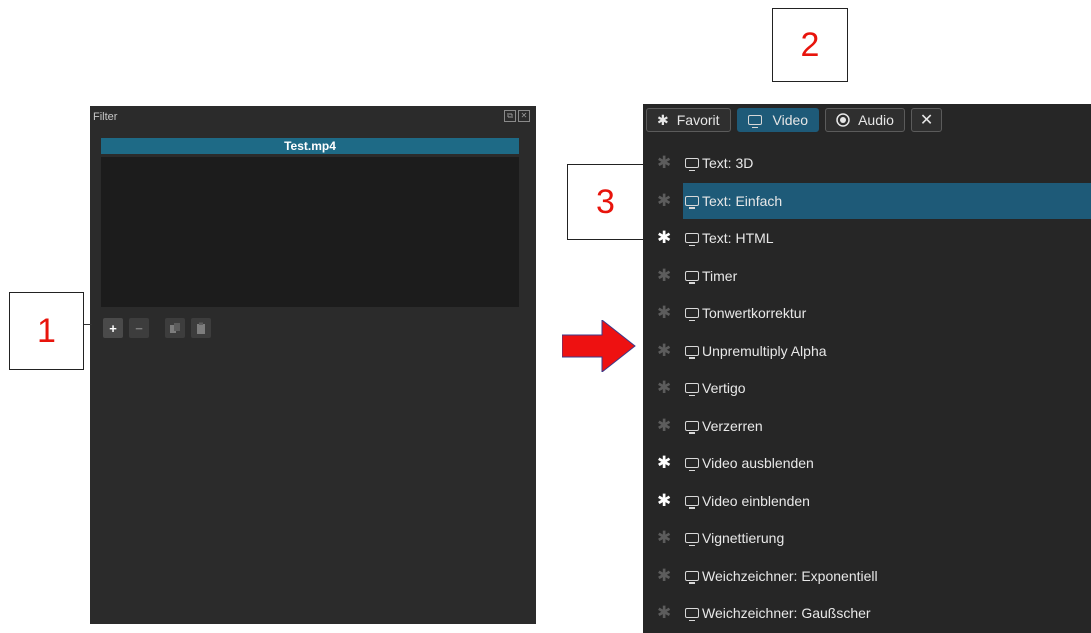 The height and width of the screenshot is (633, 1091). Describe the element at coordinates (313, 117) in the screenshot. I see `filter-panel-header: Filter ⧉ ✕` at that location.